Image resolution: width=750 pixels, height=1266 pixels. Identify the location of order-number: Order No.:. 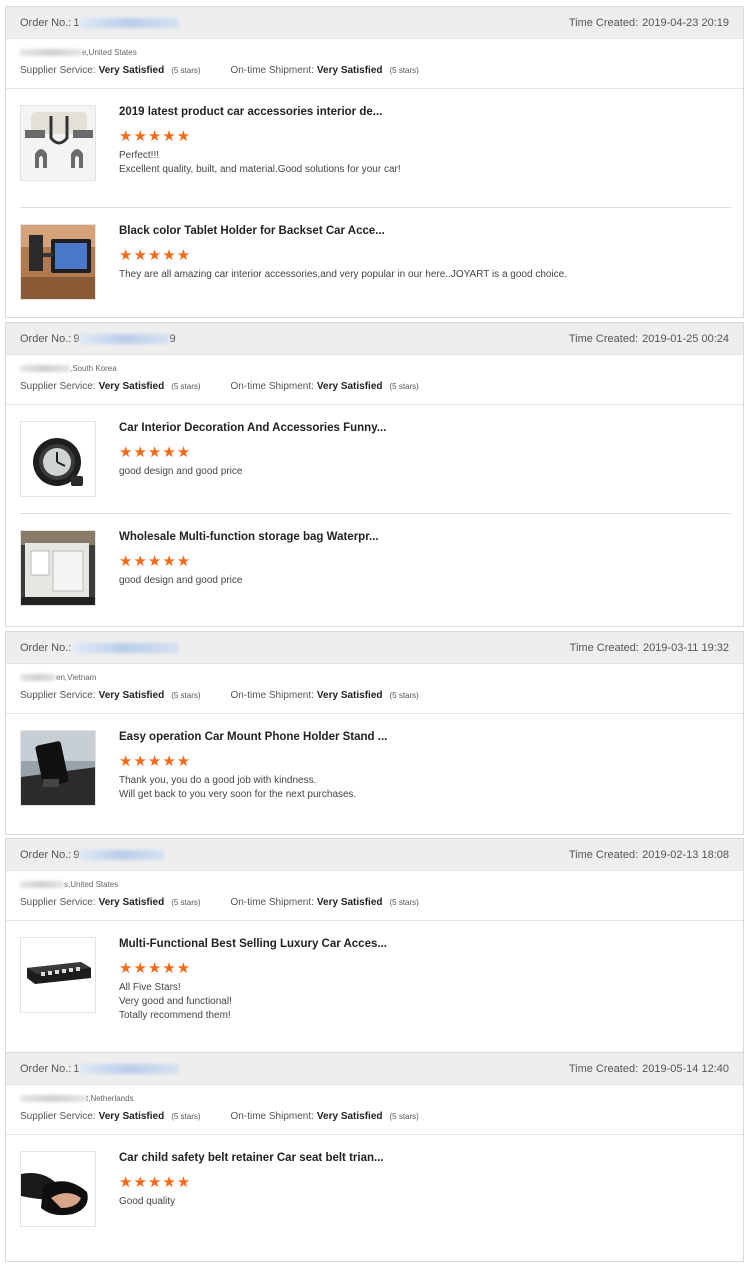
(99, 648).